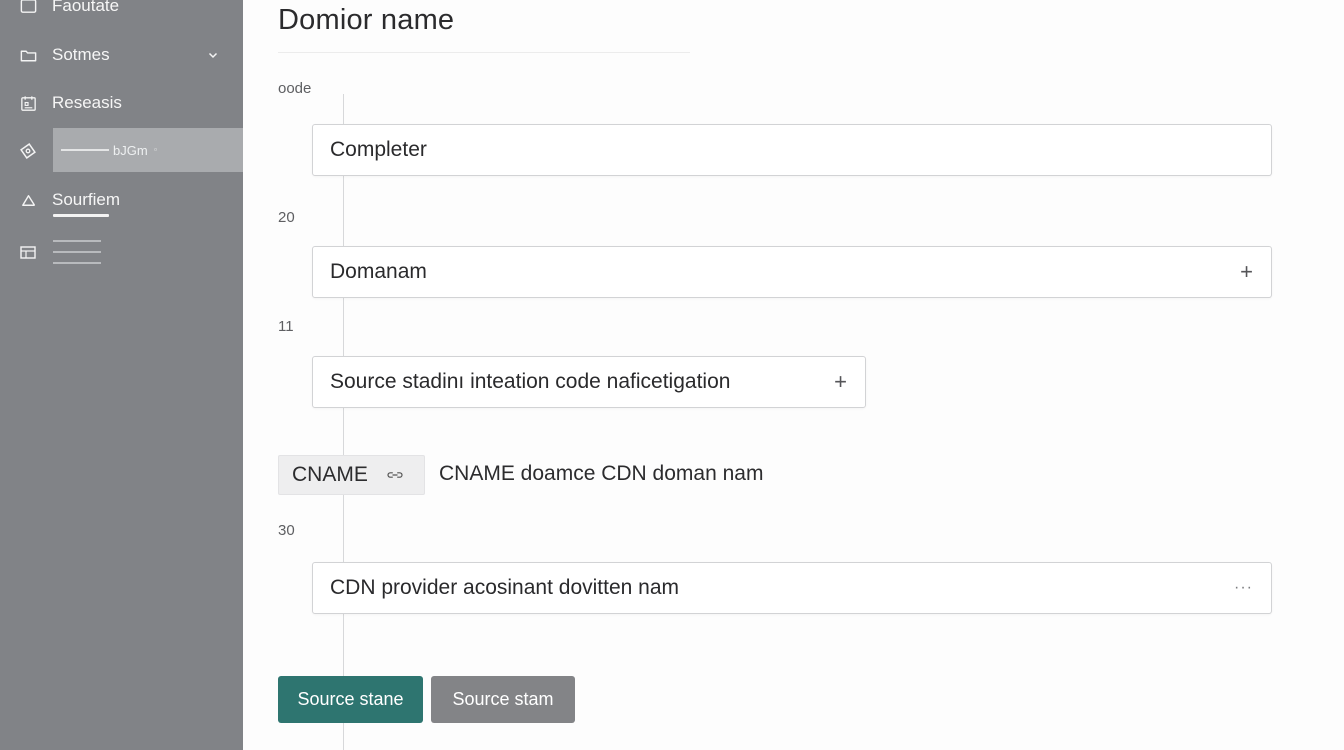 The image size is (1344, 750). Describe the element at coordinates (121, 13) in the screenshot. I see `sidebar-item-faoutate: Faoutate` at that location.